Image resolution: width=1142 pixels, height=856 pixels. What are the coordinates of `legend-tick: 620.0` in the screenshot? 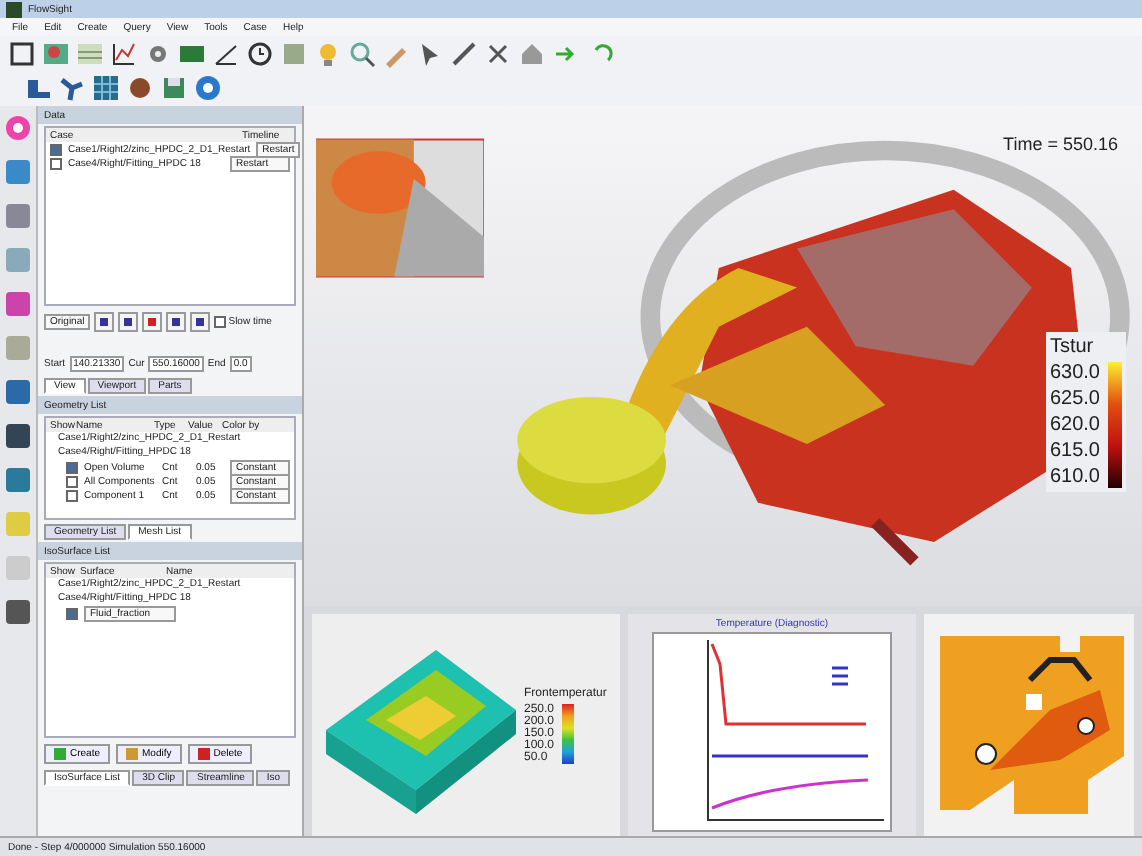 It's located at (1074, 425).